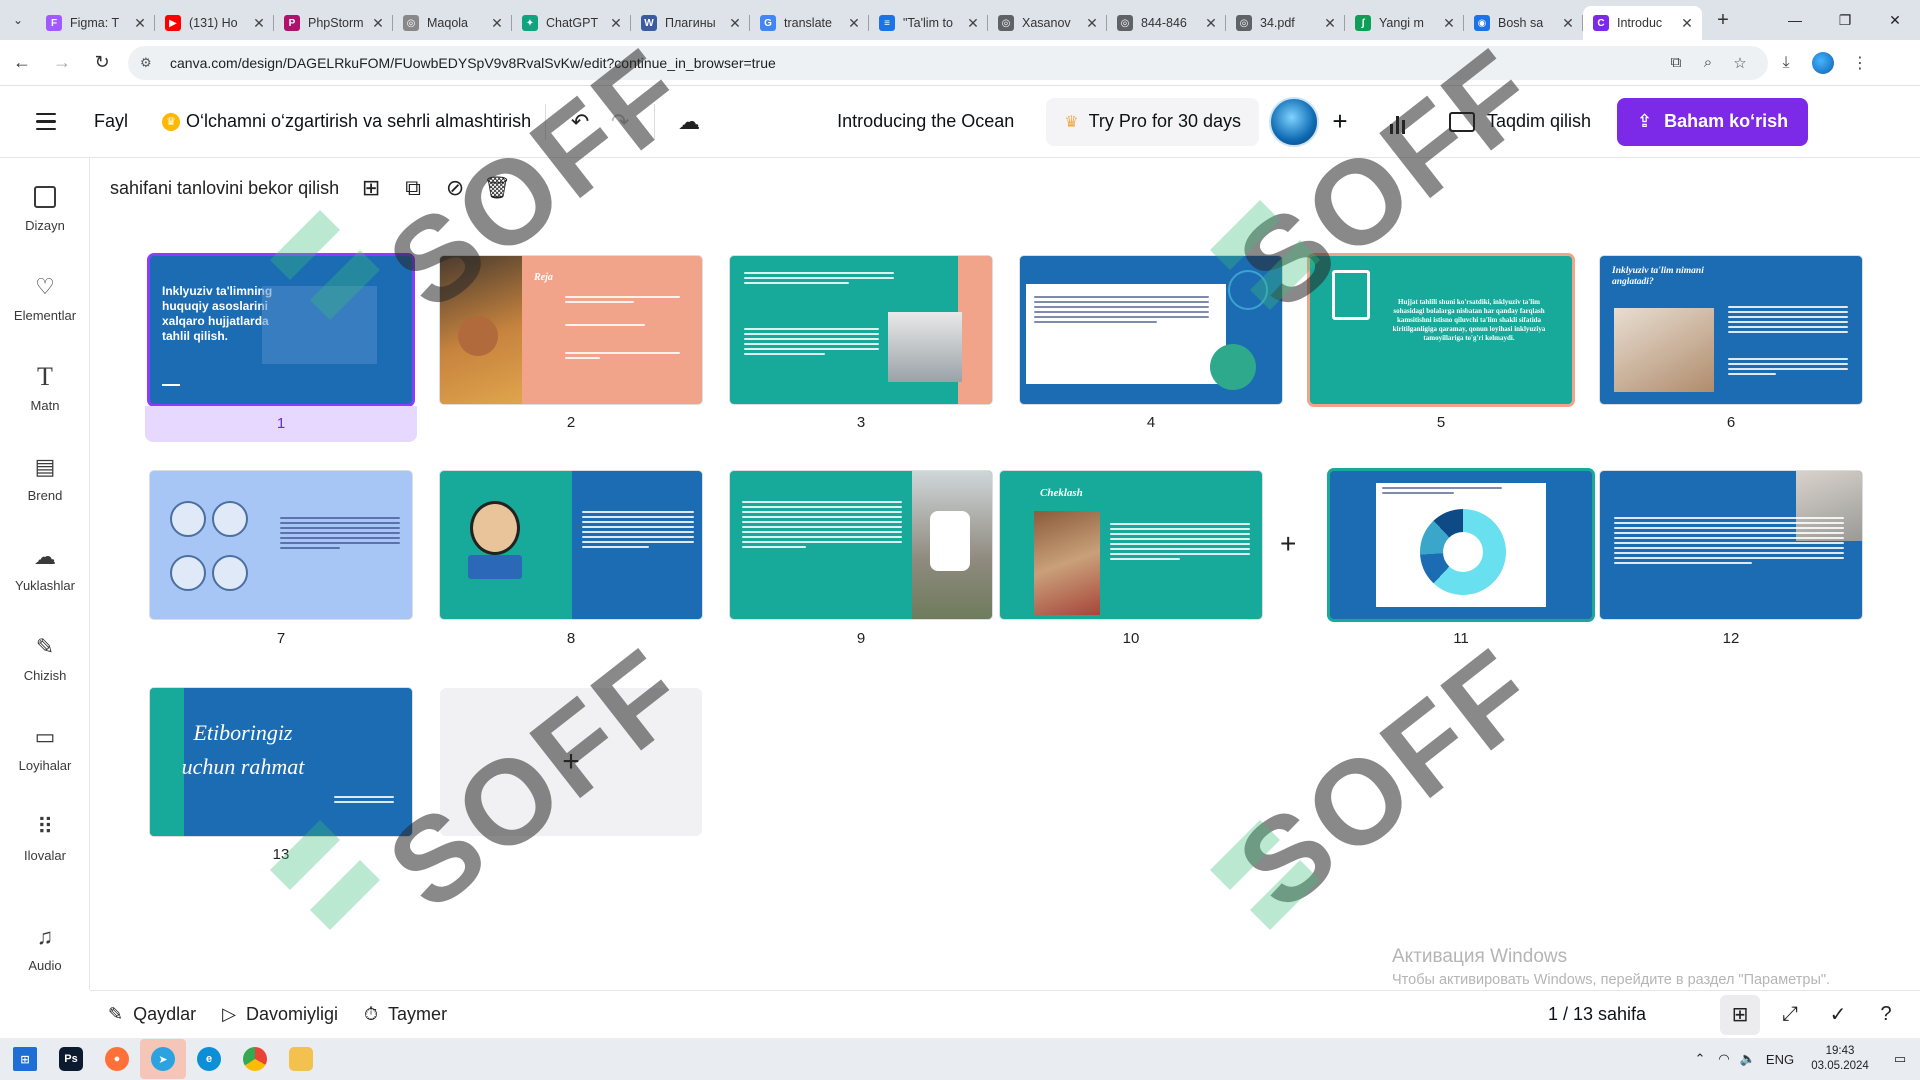 The image size is (1920, 1080). I want to click on browser-tab: W Плагины ✕, so click(690, 23).